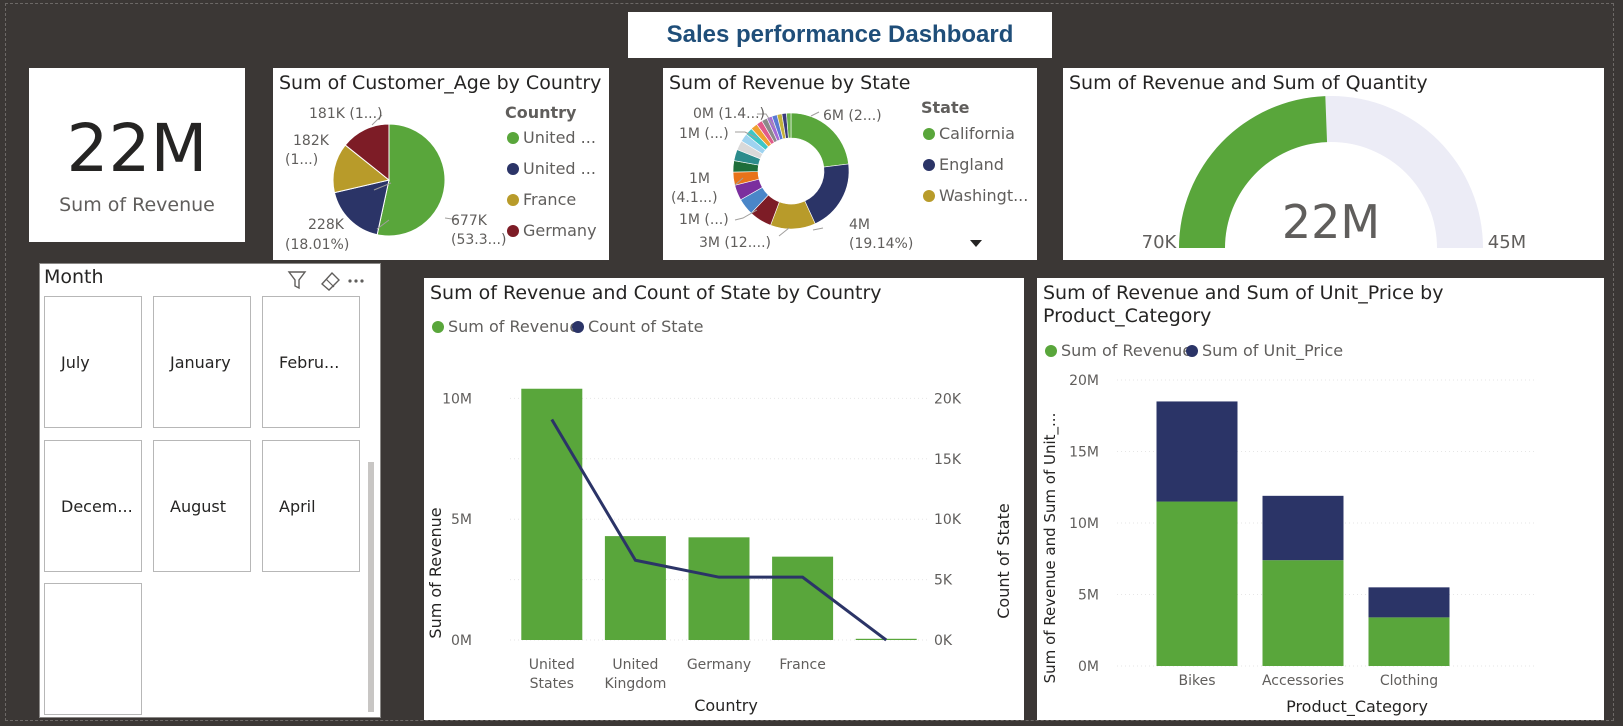 The image size is (1623, 726). Describe the element at coordinates (356, 281) in the screenshot. I see `more-options-icon` at that location.